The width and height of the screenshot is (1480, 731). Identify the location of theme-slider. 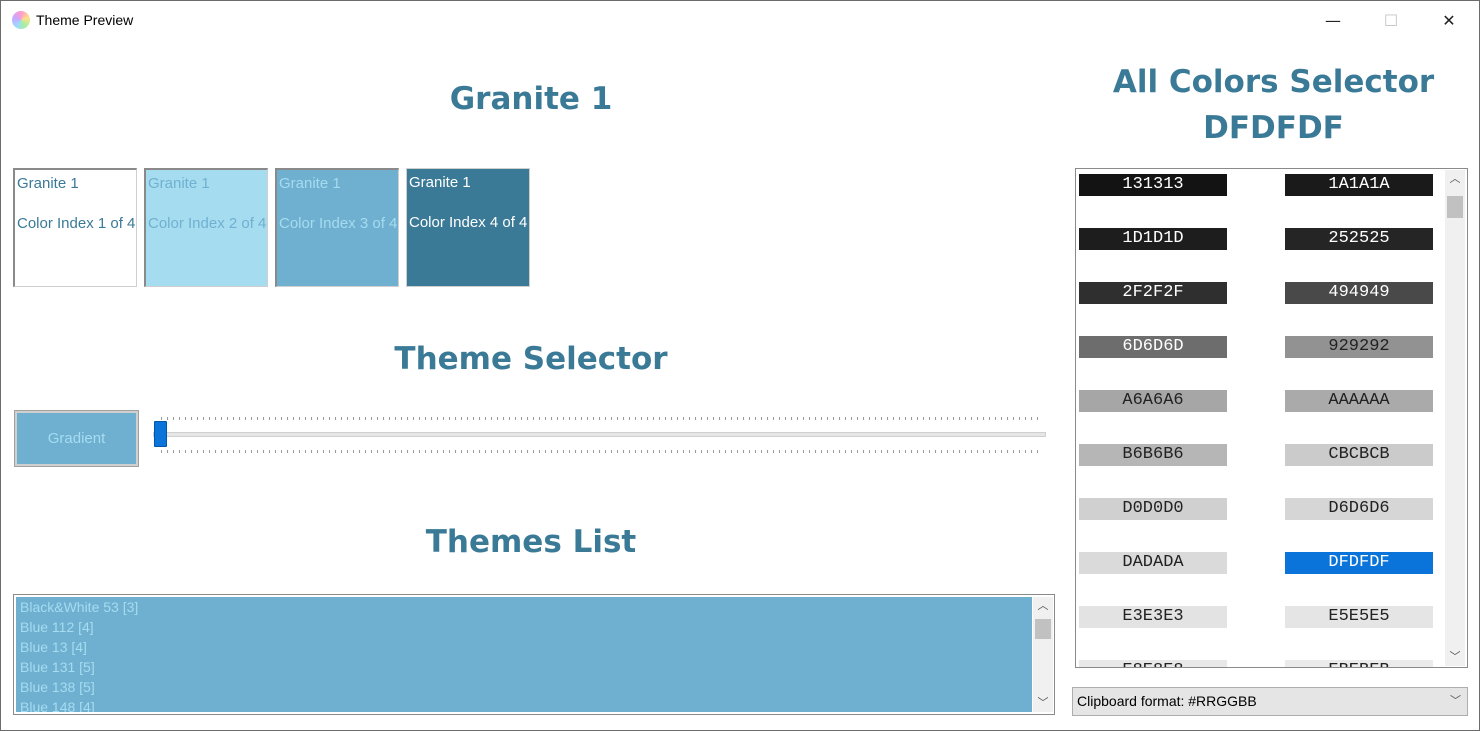
(600, 435).